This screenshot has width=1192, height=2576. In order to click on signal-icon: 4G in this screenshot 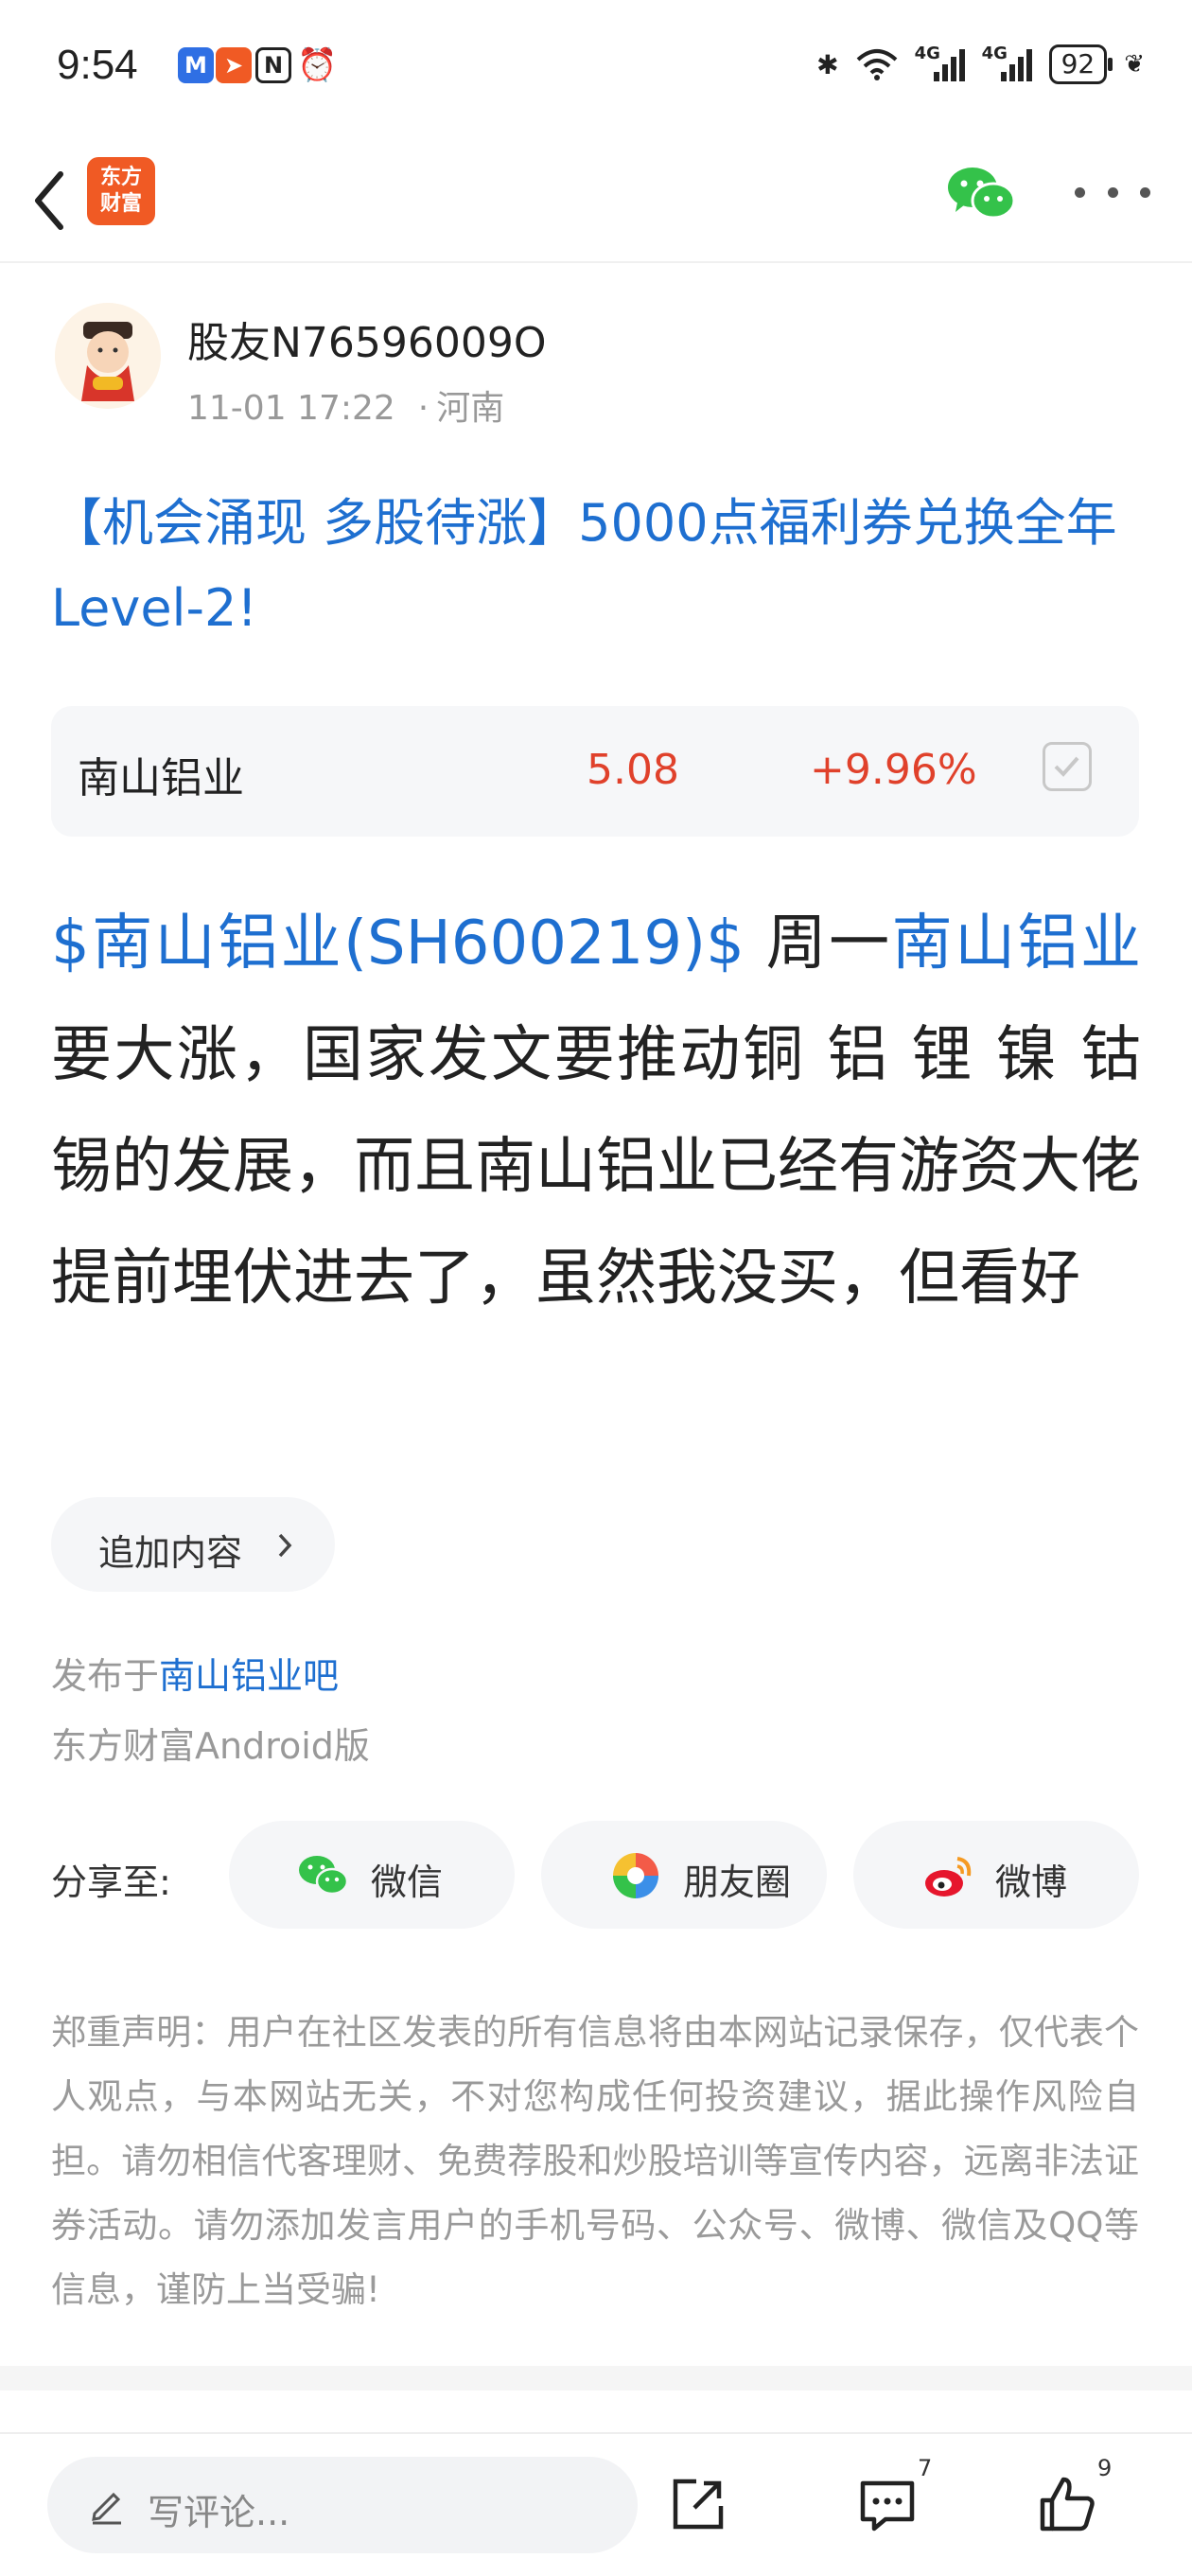, I will do `click(940, 62)`.